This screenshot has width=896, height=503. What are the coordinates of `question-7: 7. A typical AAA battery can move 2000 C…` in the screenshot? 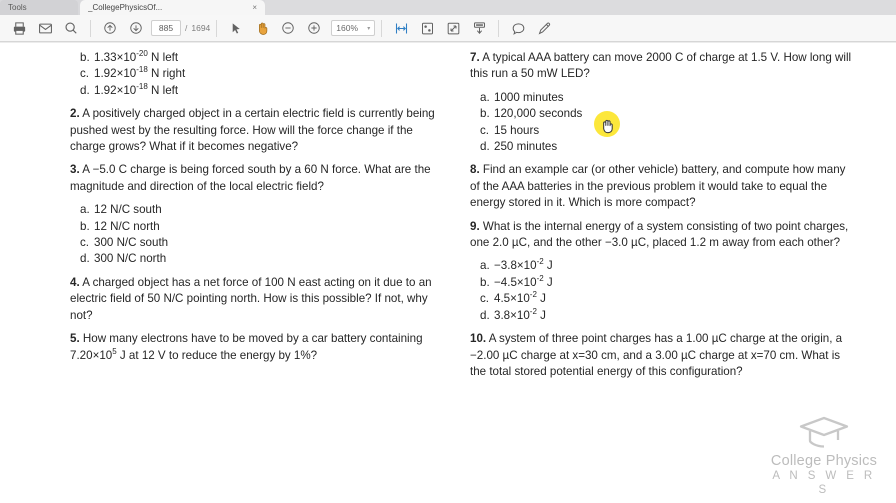 It's located at (664, 66).